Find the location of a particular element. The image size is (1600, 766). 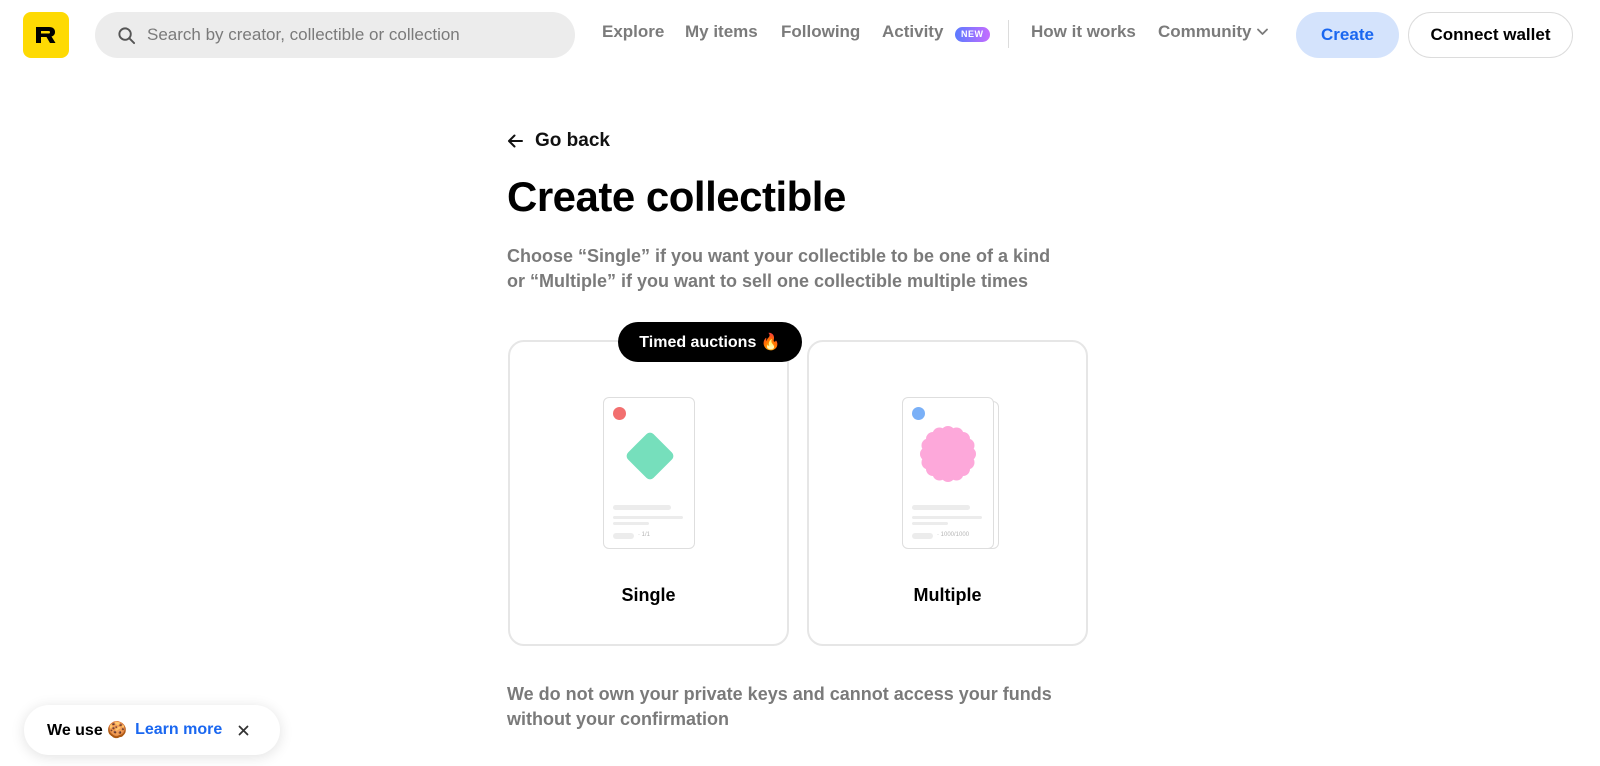

rarible-logo is located at coordinates (46, 35).